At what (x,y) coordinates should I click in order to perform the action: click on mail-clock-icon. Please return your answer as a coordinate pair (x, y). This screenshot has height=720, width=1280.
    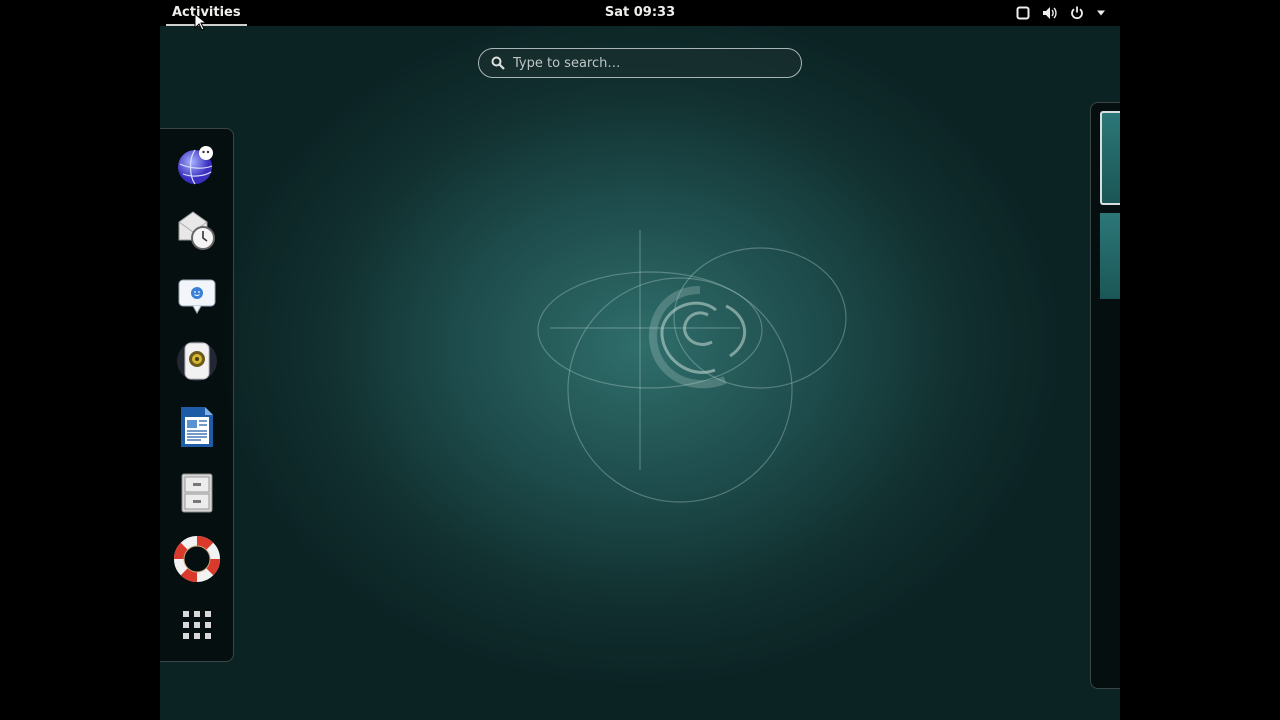
    Looking at the image, I should click on (196, 230).